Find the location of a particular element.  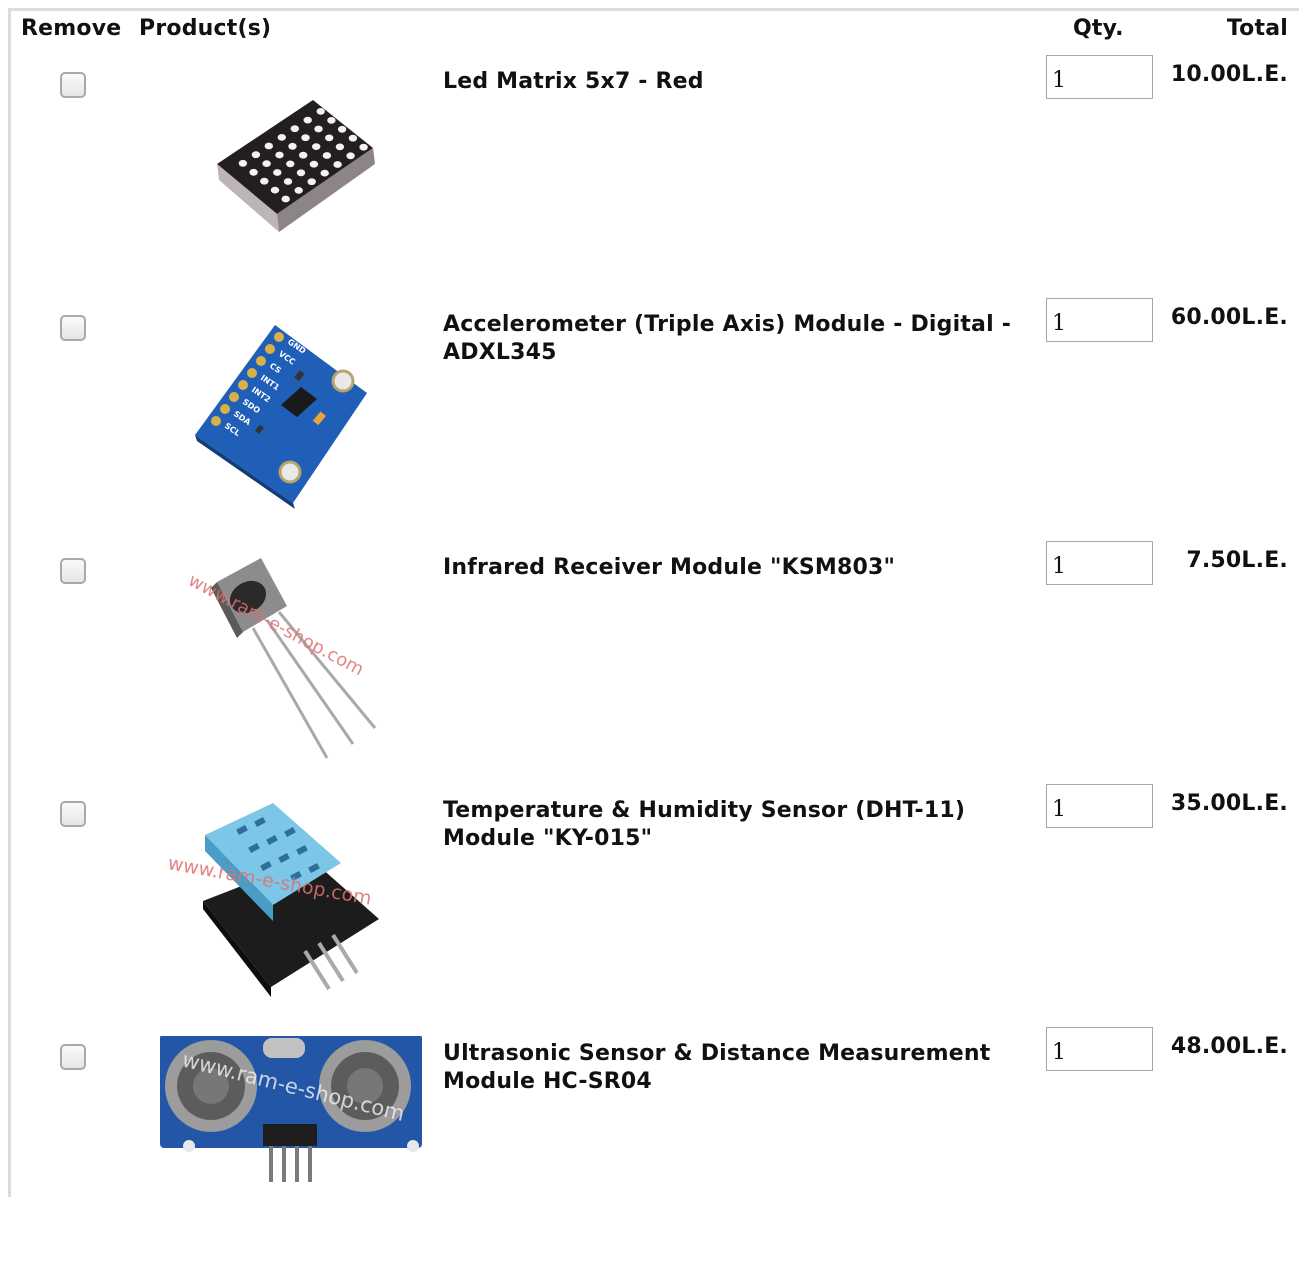

led-matrix-image is located at coordinates (285, 169).